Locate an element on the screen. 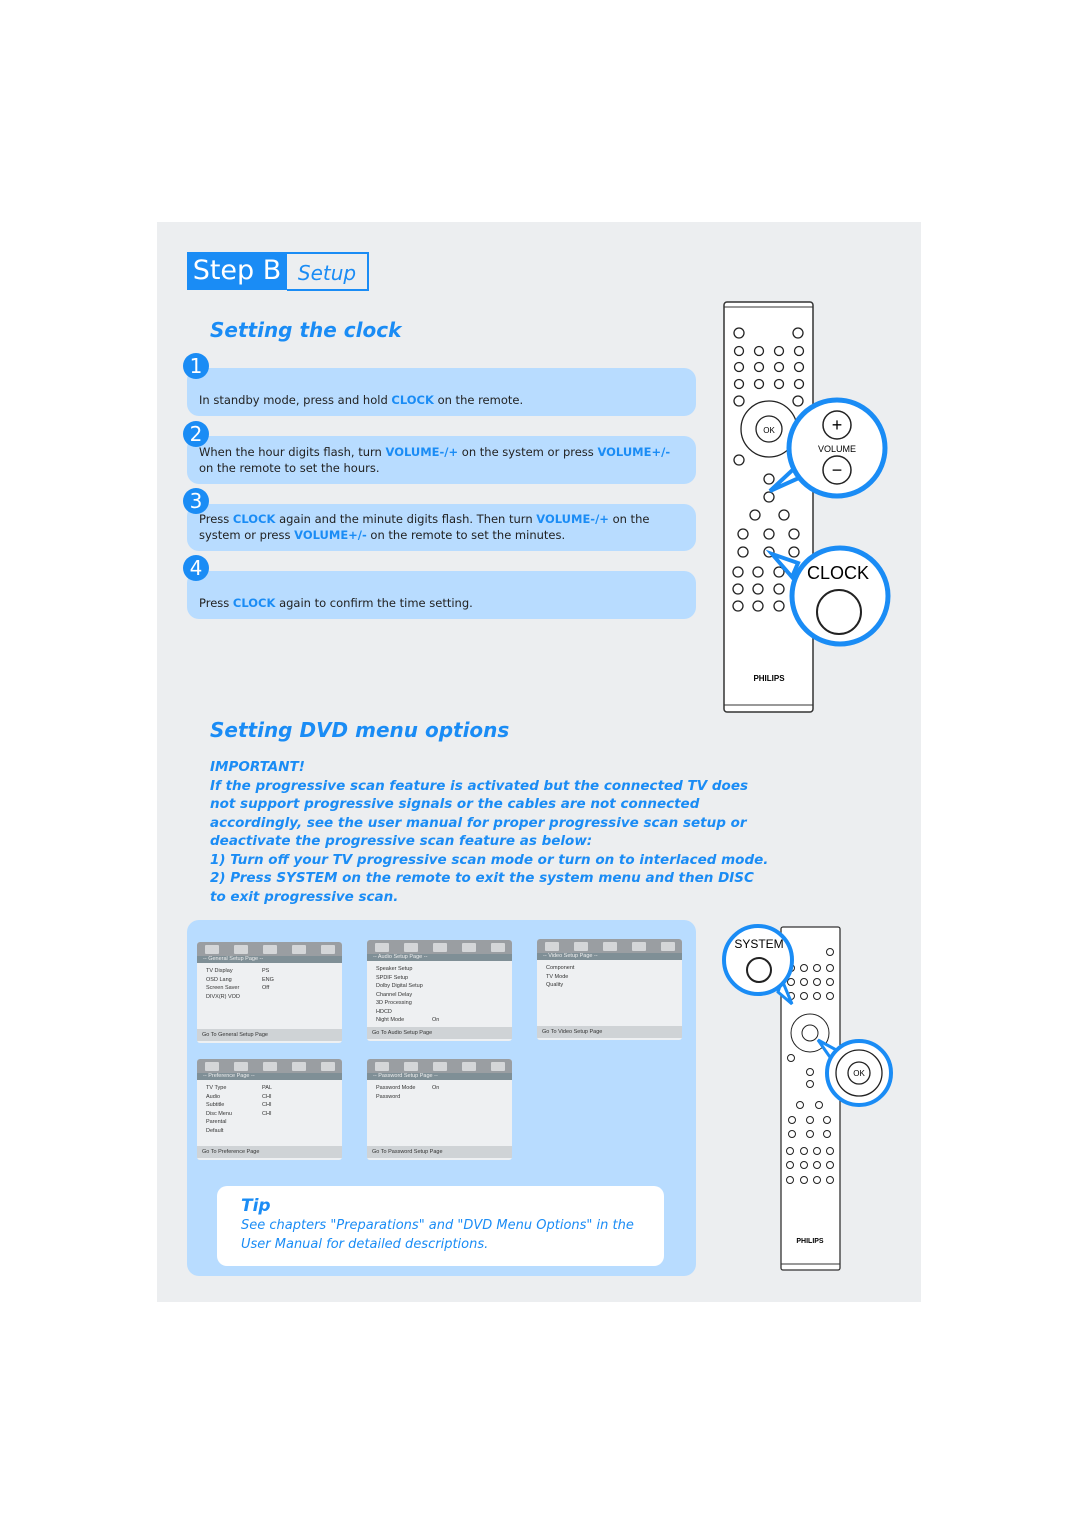  menu-value: ENG is located at coordinates (268, 979).